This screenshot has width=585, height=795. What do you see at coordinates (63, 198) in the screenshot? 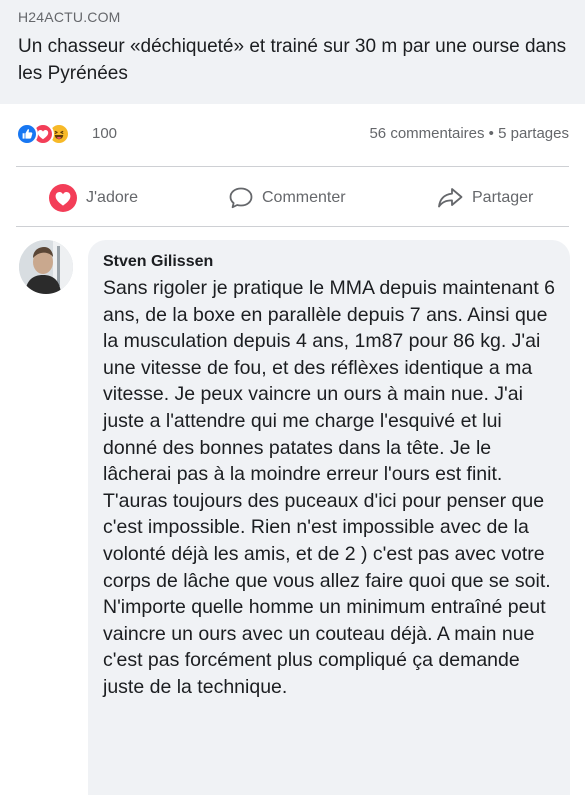
I see `love-reaction-icon` at bounding box center [63, 198].